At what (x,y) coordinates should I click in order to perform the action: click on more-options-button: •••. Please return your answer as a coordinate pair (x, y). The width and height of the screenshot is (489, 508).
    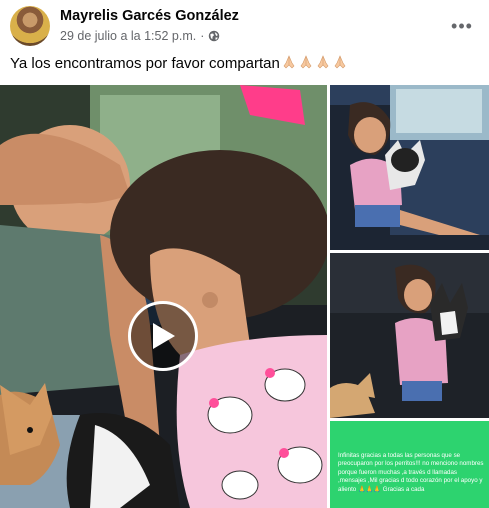
    Looking at the image, I should click on (462, 26).